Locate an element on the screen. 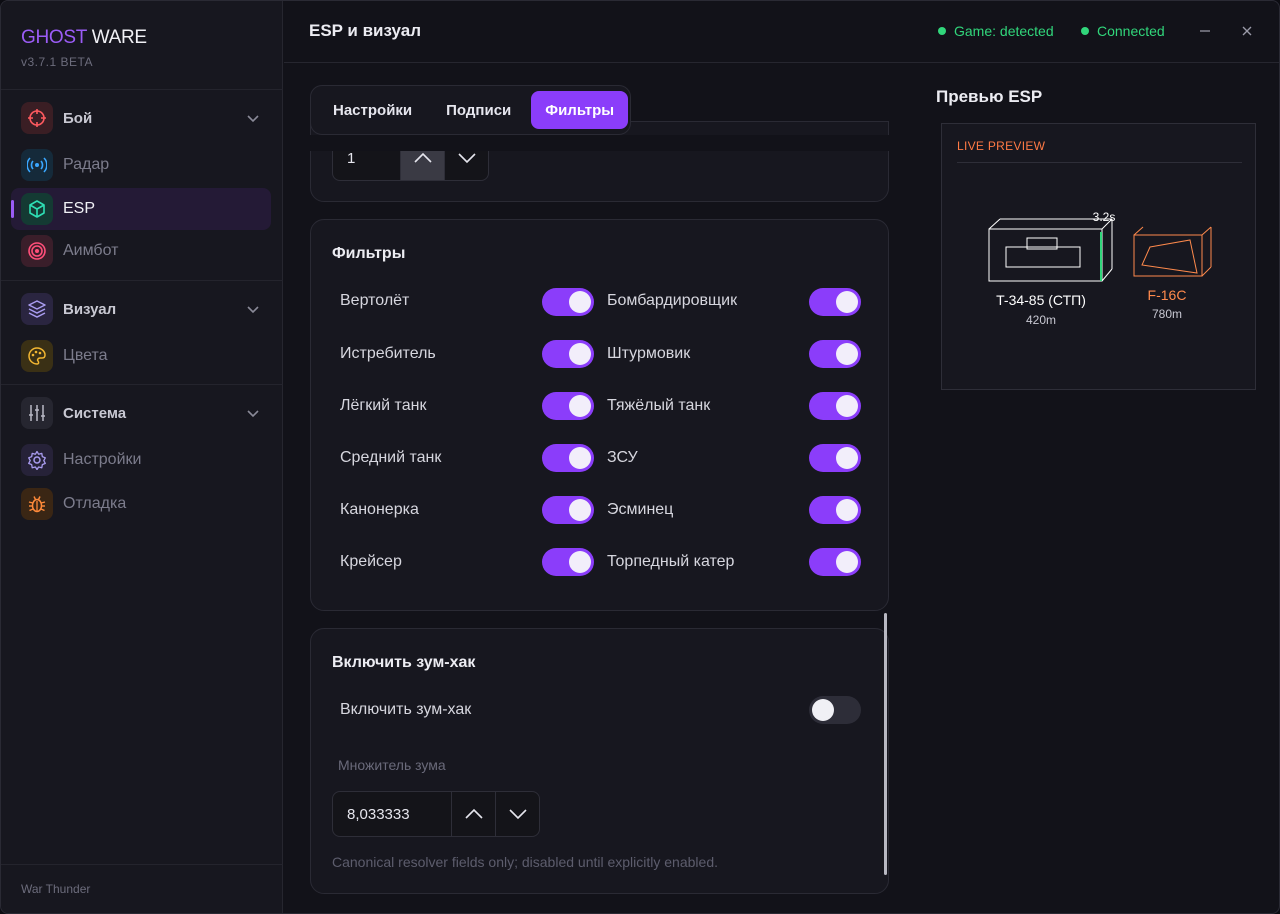  connection-status: Connected is located at coordinates (1123, 31).